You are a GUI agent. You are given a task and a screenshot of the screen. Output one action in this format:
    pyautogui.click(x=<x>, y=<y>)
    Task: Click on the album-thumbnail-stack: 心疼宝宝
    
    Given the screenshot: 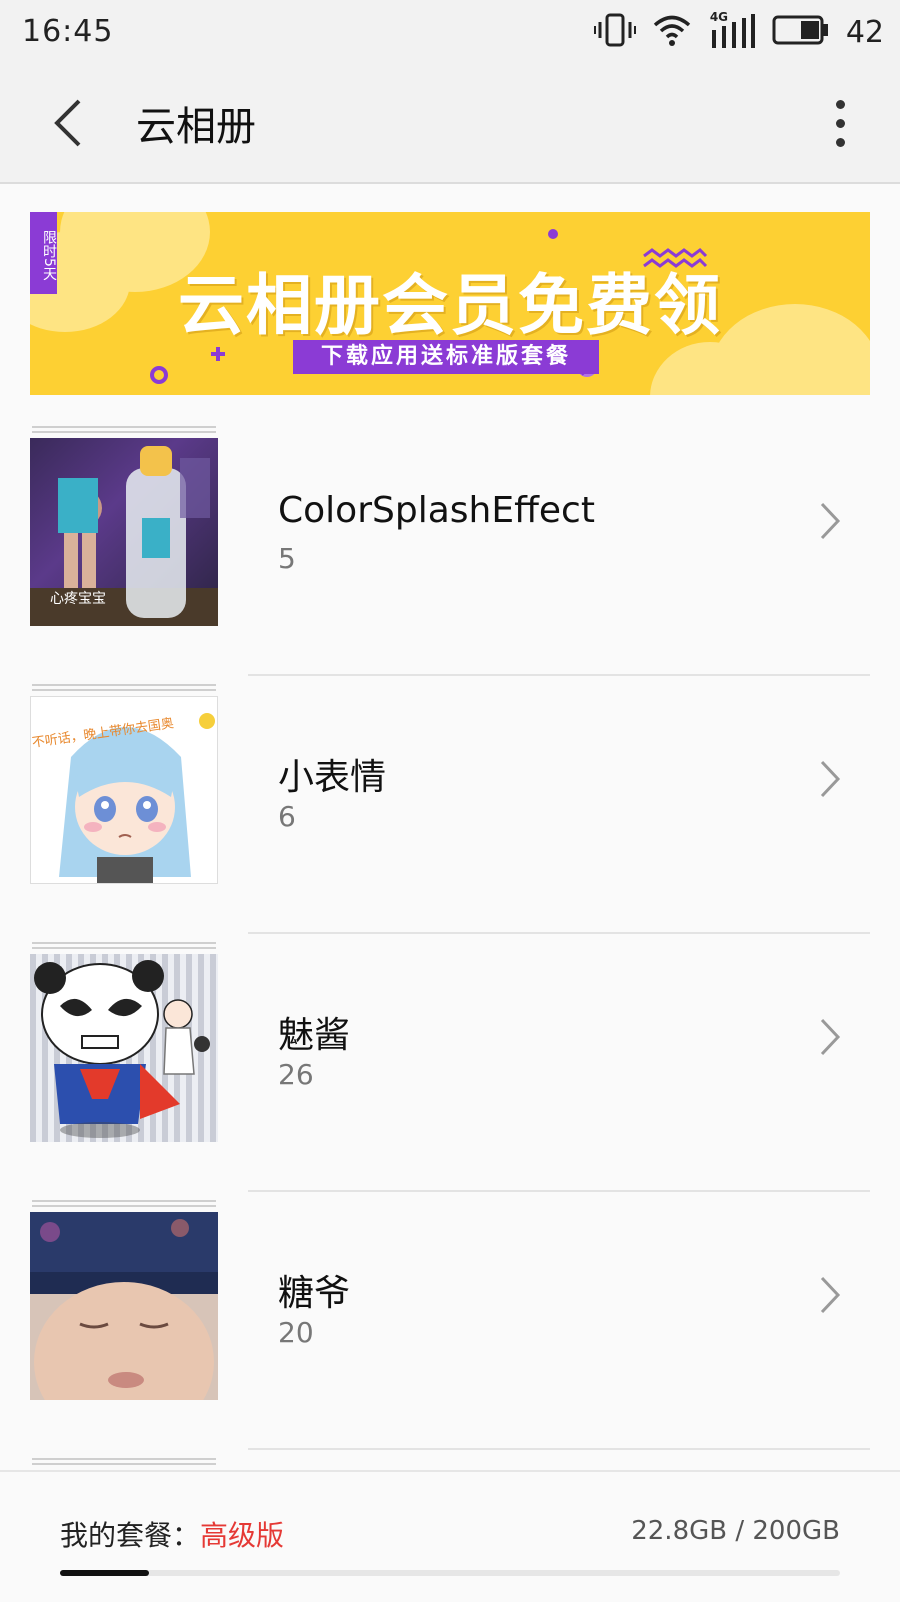 What is the action you would take?
    pyautogui.click(x=124, y=526)
    